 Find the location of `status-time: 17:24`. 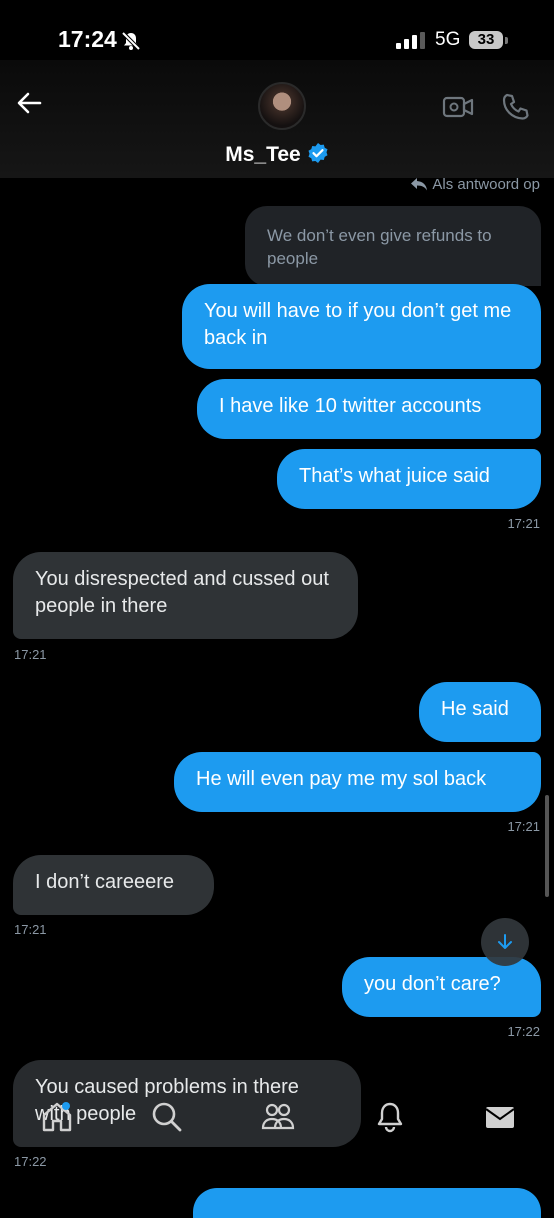

status-time: 17:24 is located at coordinates (87, 39).